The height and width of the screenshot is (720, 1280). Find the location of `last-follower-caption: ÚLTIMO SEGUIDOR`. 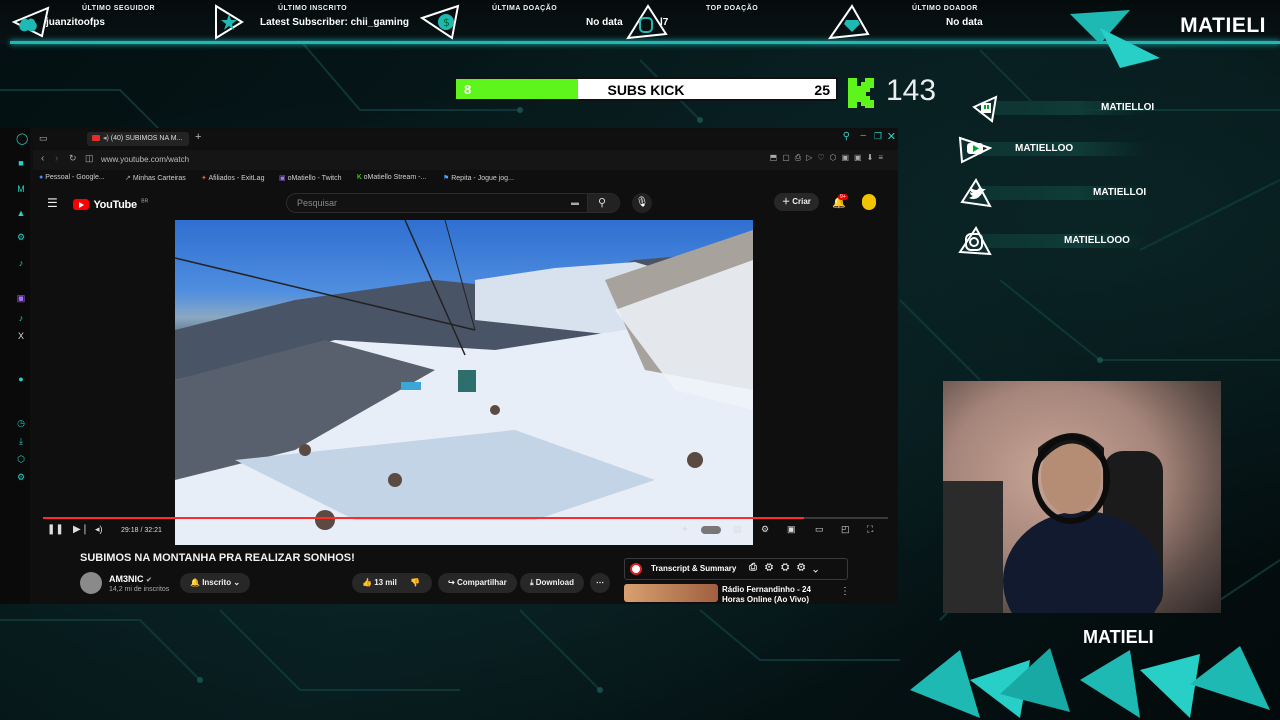

last-follower-caption: ÚLTIMO SEGUIDOR is located at coordinates (119, 8).